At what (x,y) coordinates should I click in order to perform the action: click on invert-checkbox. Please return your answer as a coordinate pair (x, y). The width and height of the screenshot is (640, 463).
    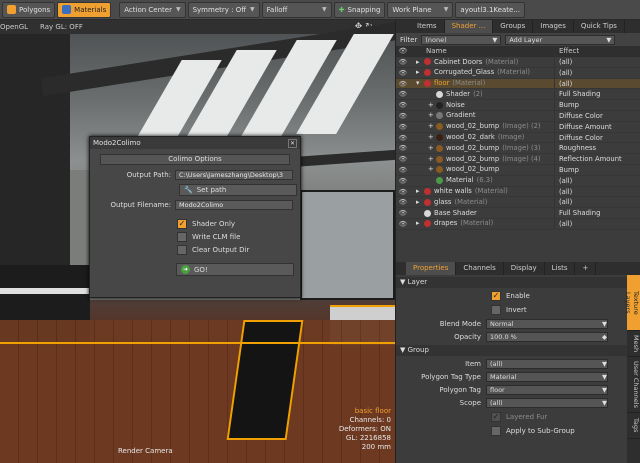
    Looking at the image, I should click on (496, 310).